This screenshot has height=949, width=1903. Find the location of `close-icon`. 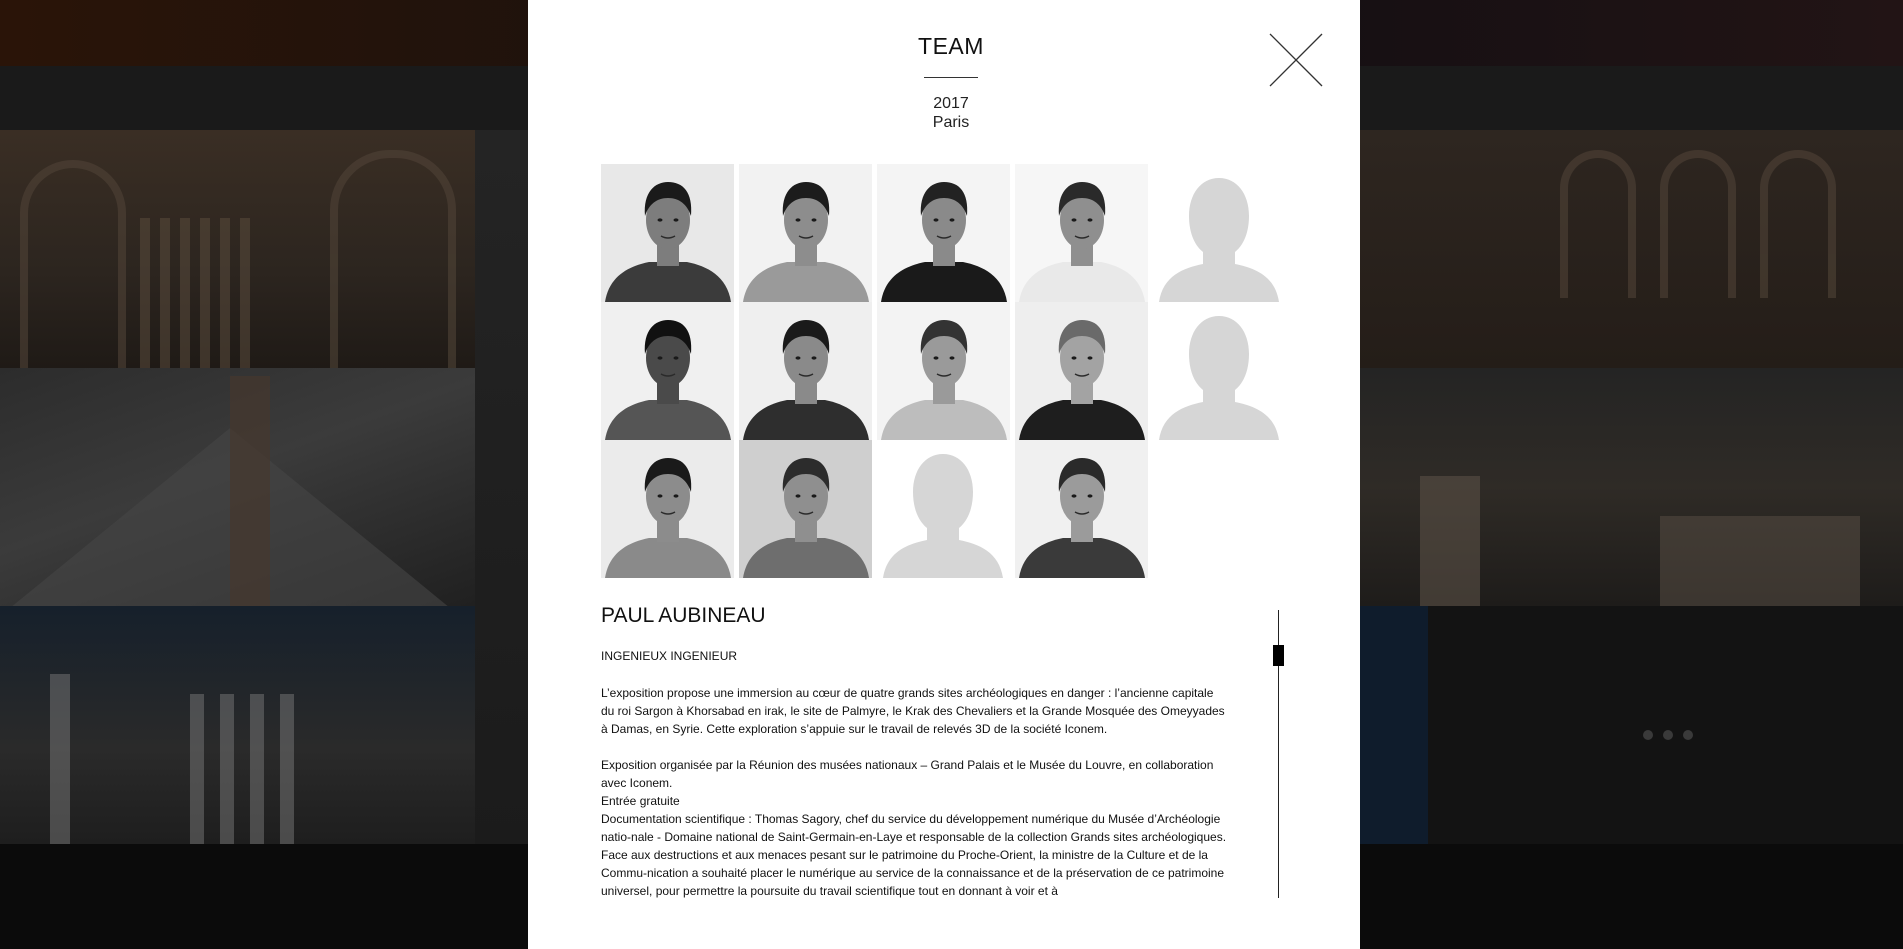

close-icon is located at coordinates (1296, 60).